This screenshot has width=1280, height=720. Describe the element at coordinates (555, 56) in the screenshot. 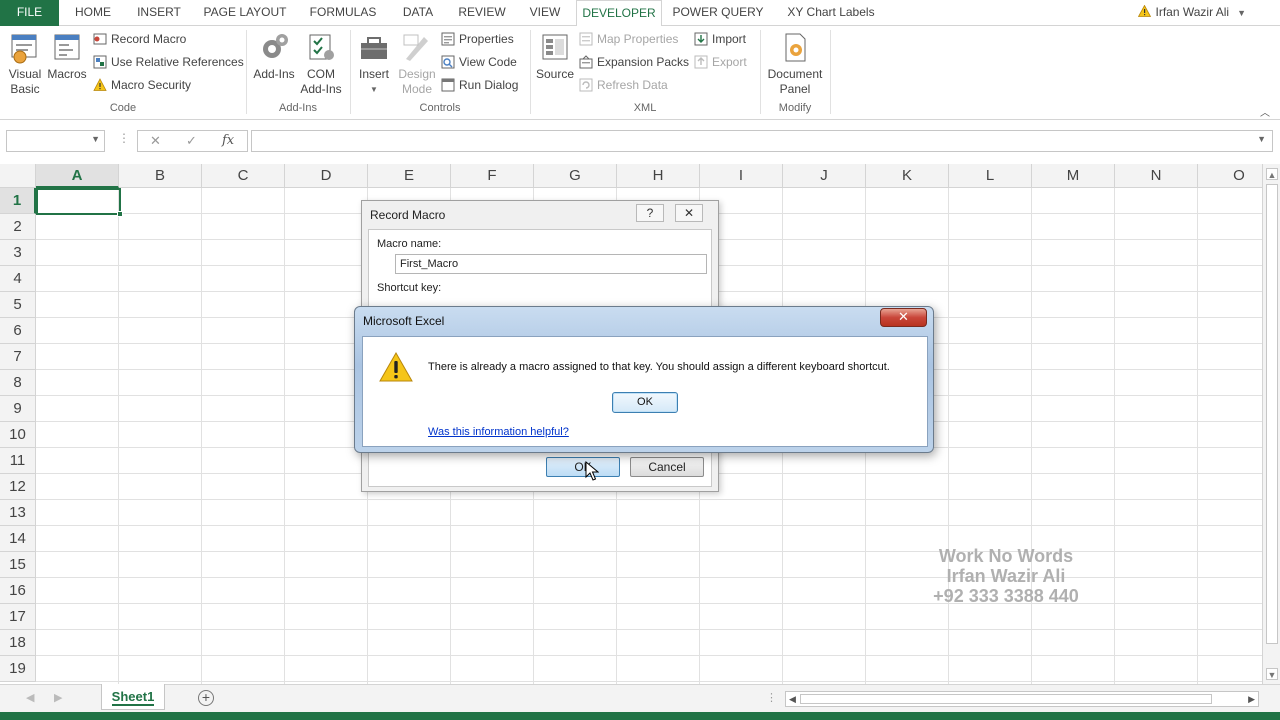

I see `xml-source-button: Source` at that location.